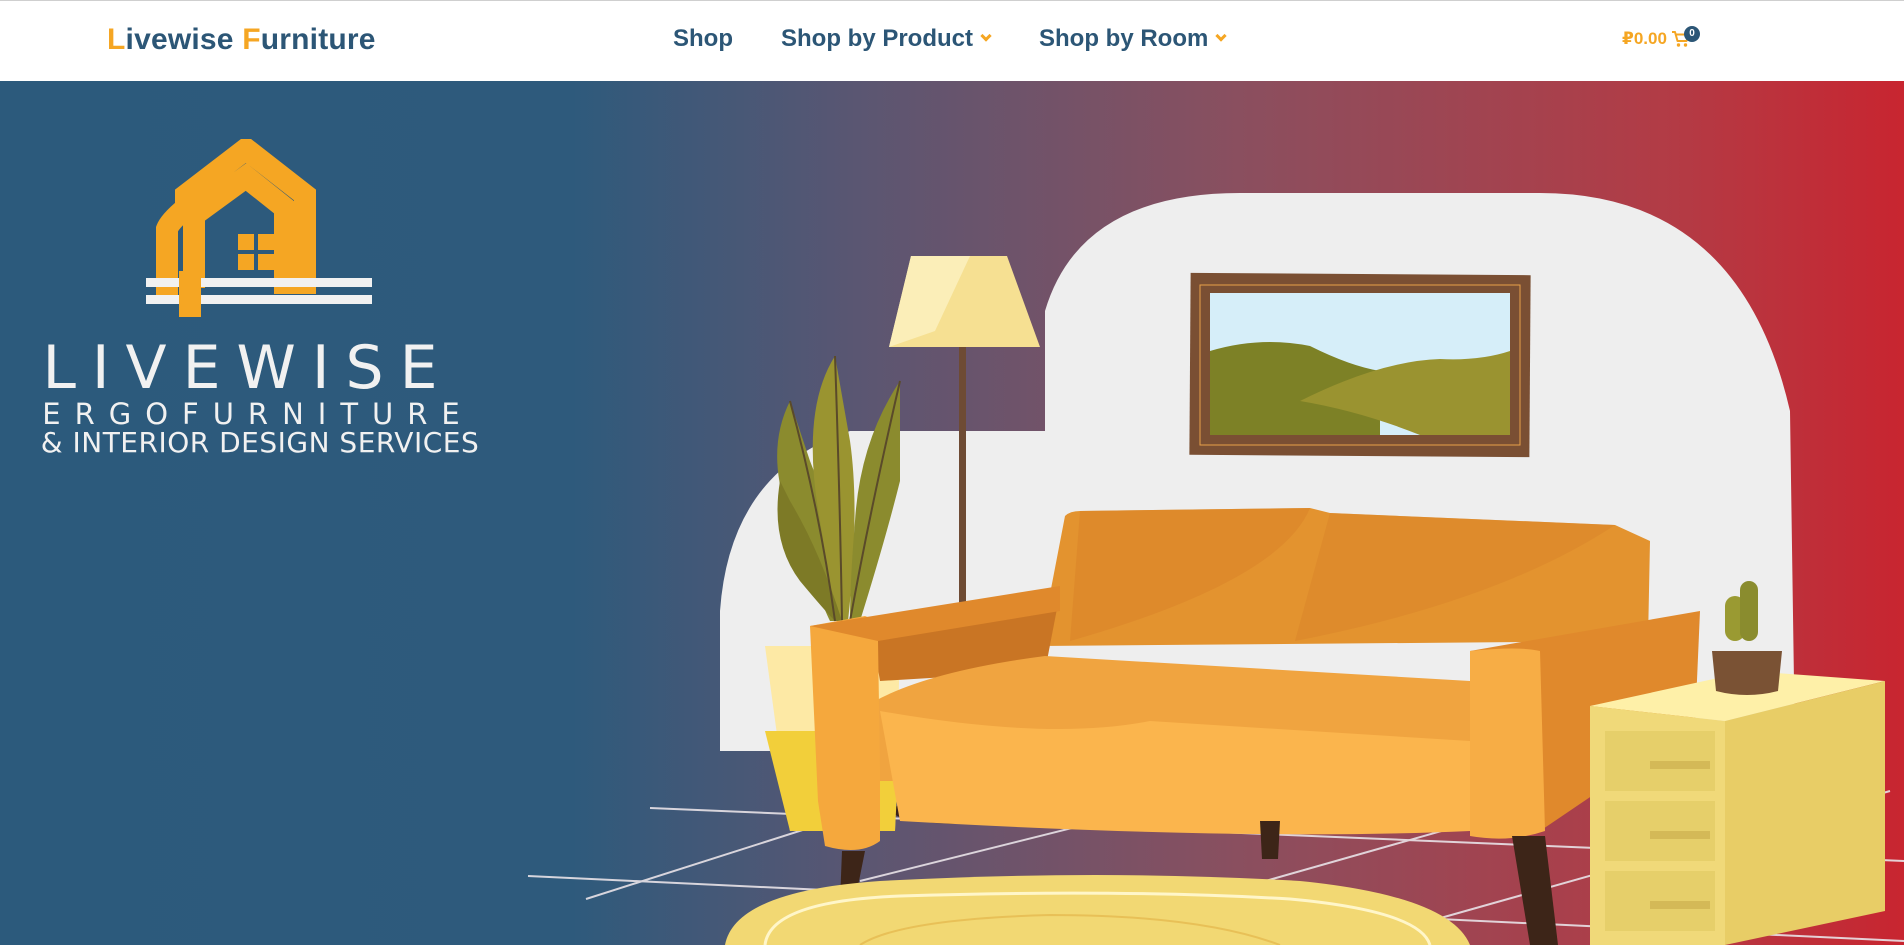 The width and height of the screenshot is (1904, 945). I want to click on cart-amount: ₽0.00, so click(1644, 38).